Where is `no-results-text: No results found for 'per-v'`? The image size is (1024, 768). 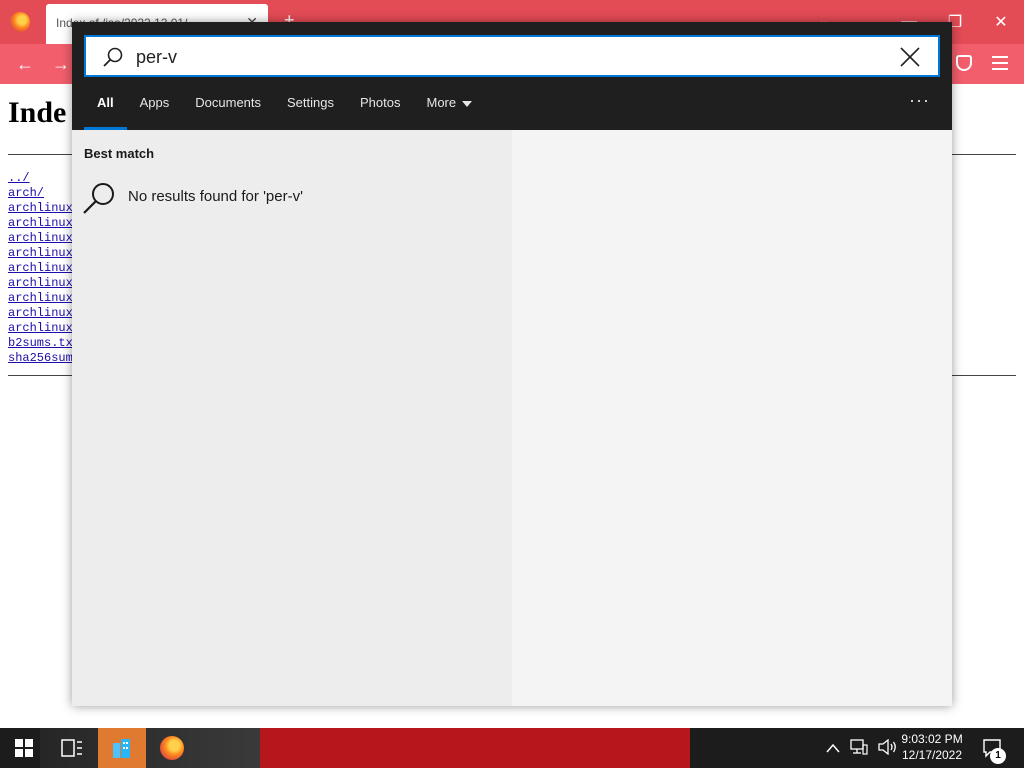
no-results-text: No results found for 'per-v' is located at coordinates (215, 196).